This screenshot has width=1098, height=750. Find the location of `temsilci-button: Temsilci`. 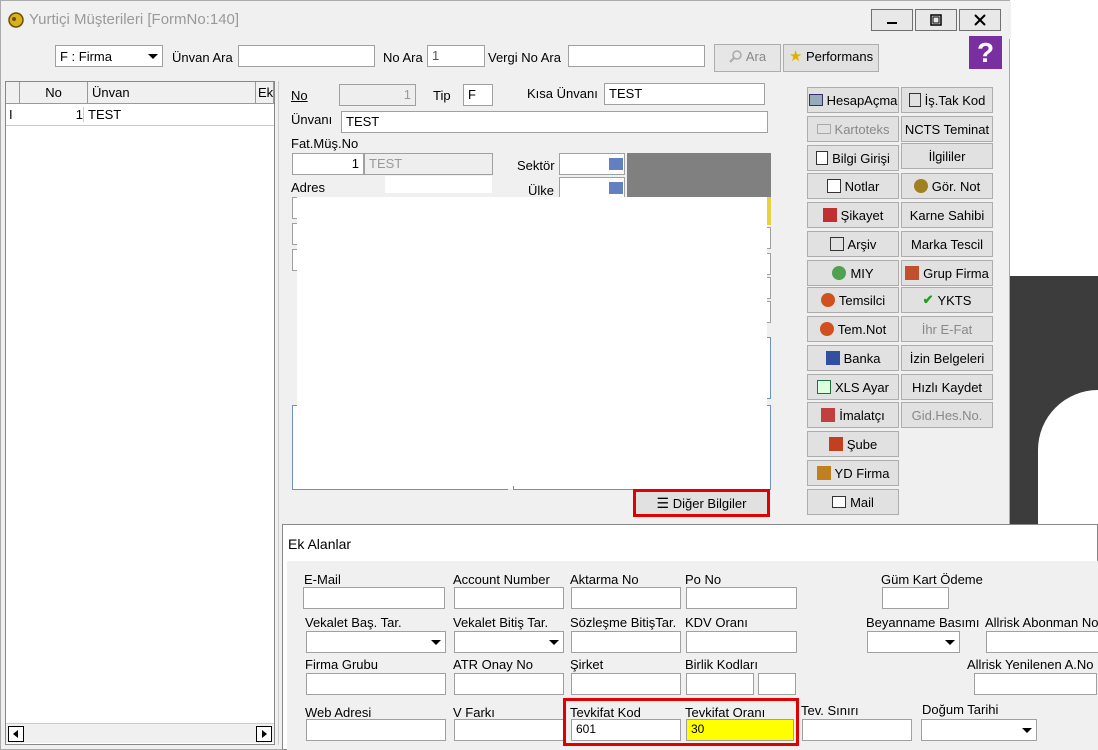

temsilci-button: Temsilci is located at coordinates (853, 300).